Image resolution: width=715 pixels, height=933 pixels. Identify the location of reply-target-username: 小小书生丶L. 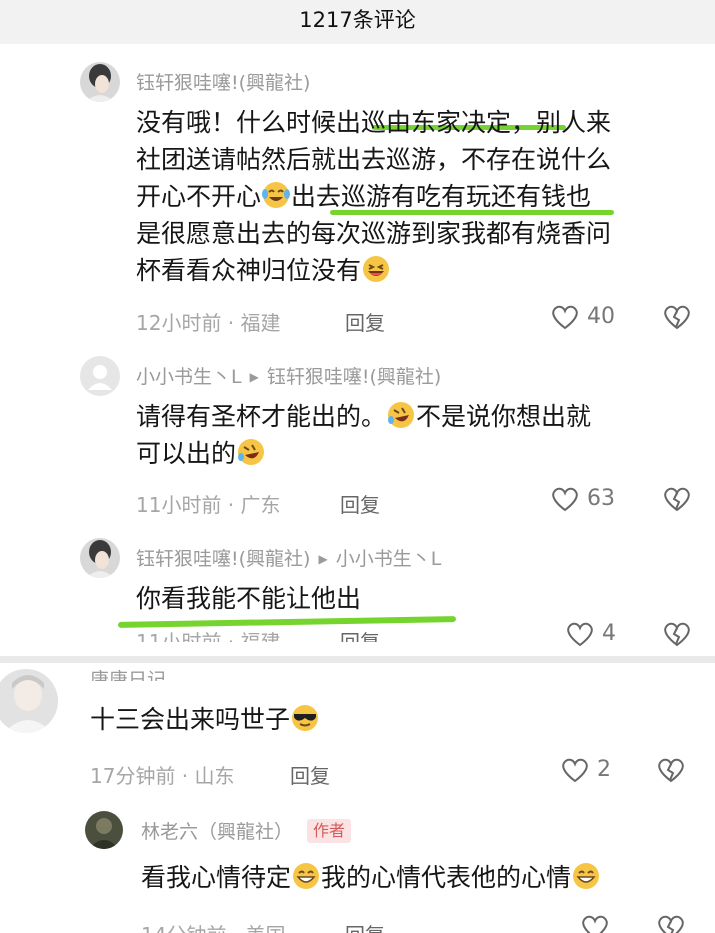
(389, 559).